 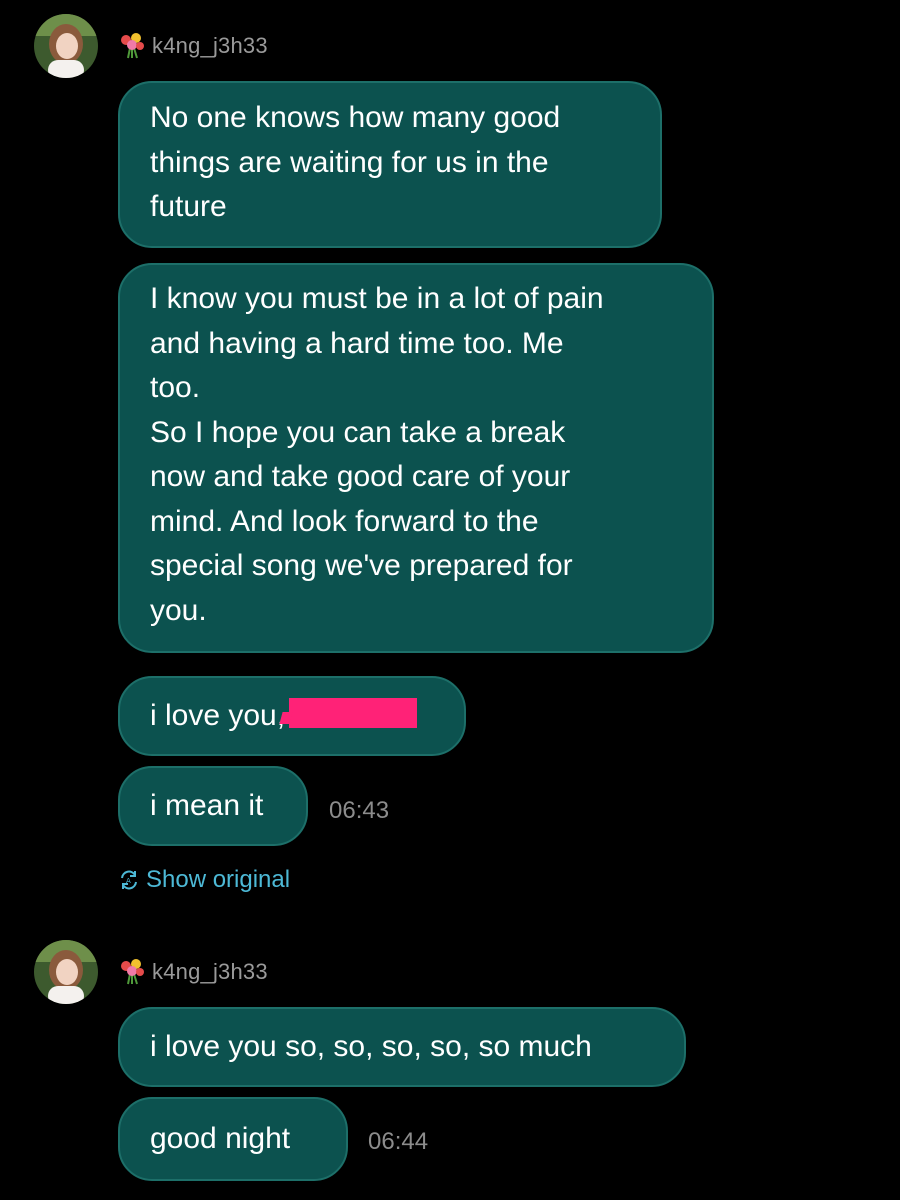 I want to click on message-text: things are waiting for us in the, so click(x=349, y=162).